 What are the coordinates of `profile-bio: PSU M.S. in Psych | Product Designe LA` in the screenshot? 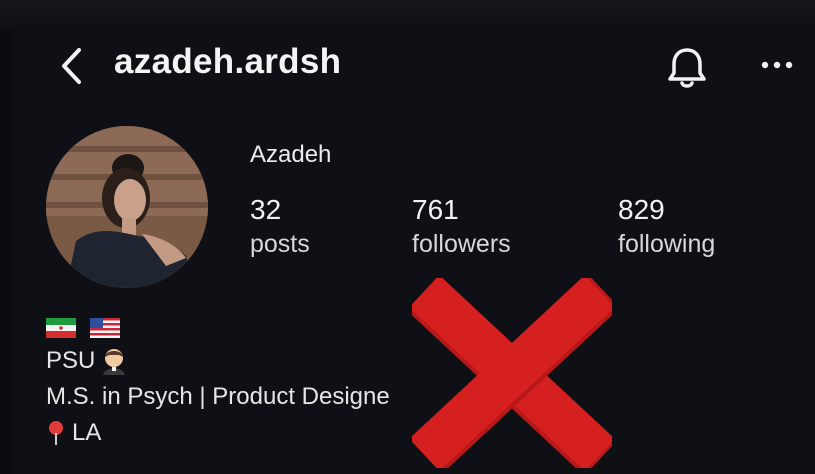 It's located at (218, 382).